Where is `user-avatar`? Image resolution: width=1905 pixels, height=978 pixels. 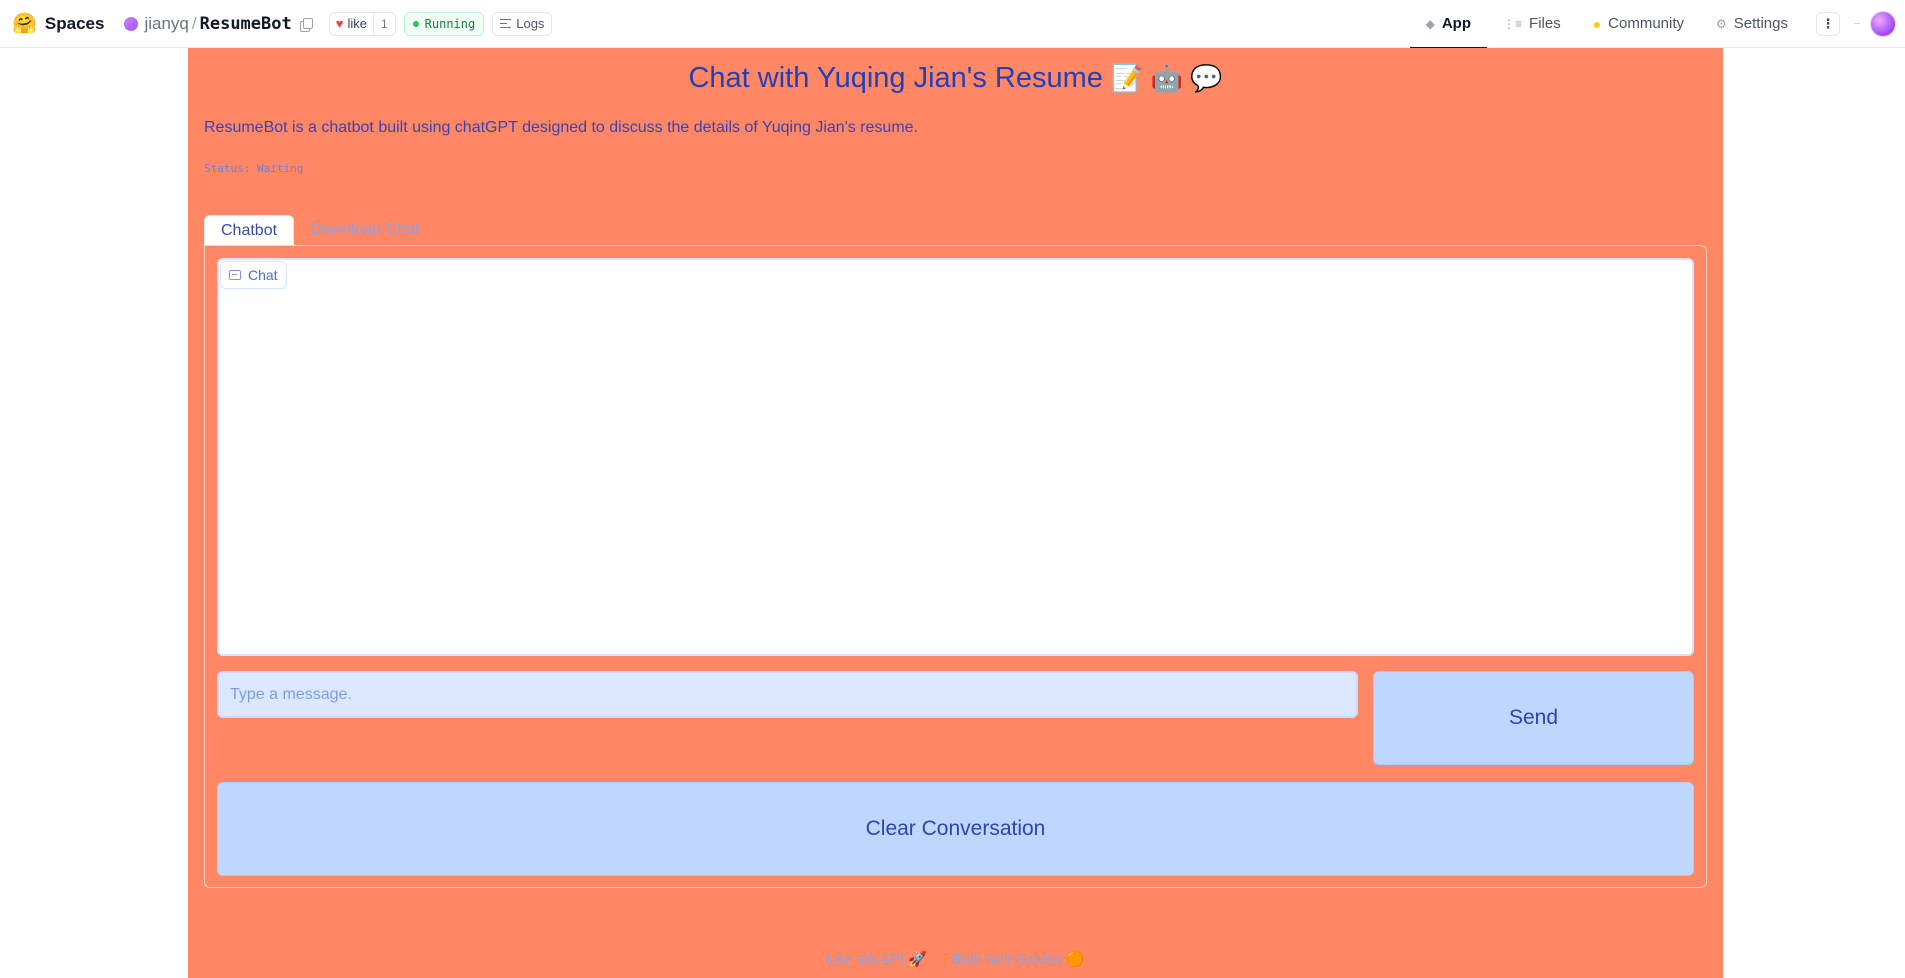
user-avatar is located at coordinates (1883, 23).